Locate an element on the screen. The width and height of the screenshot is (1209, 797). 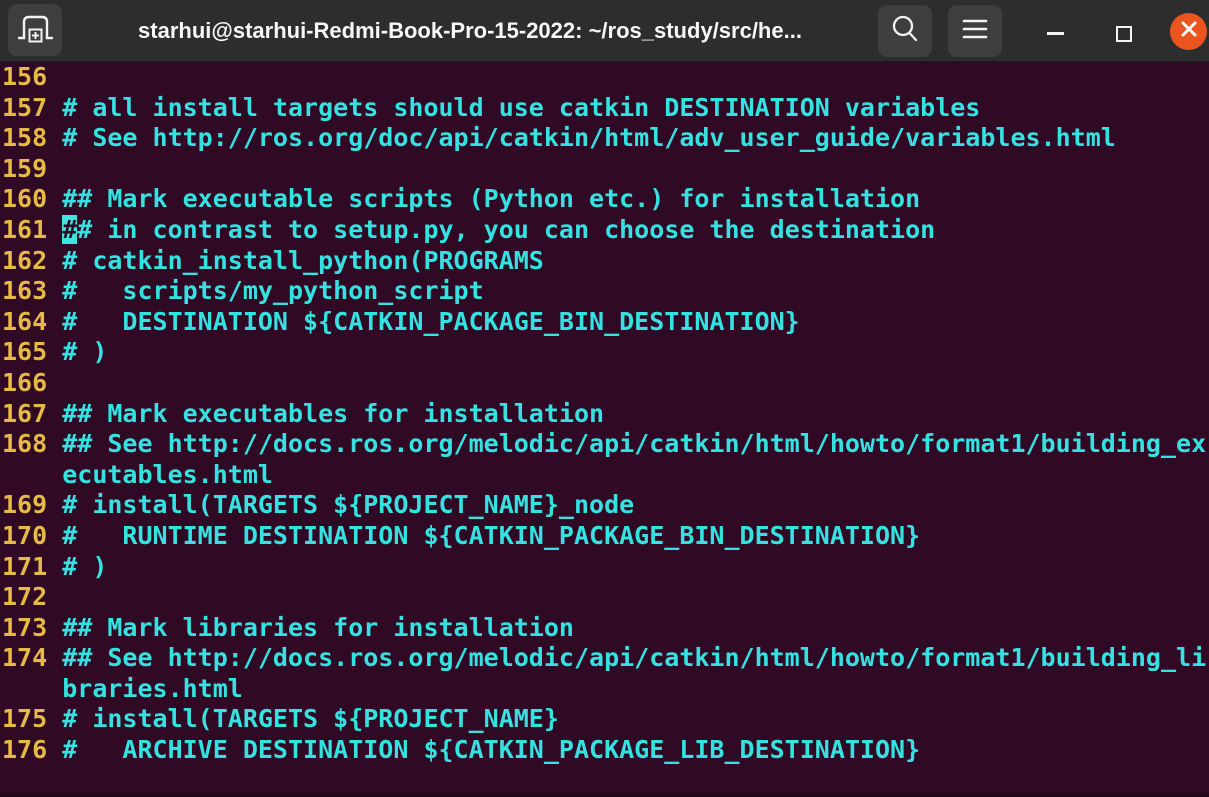
editor-row: 167 ## Mark executables for installation is located at coordinates (605, 414).